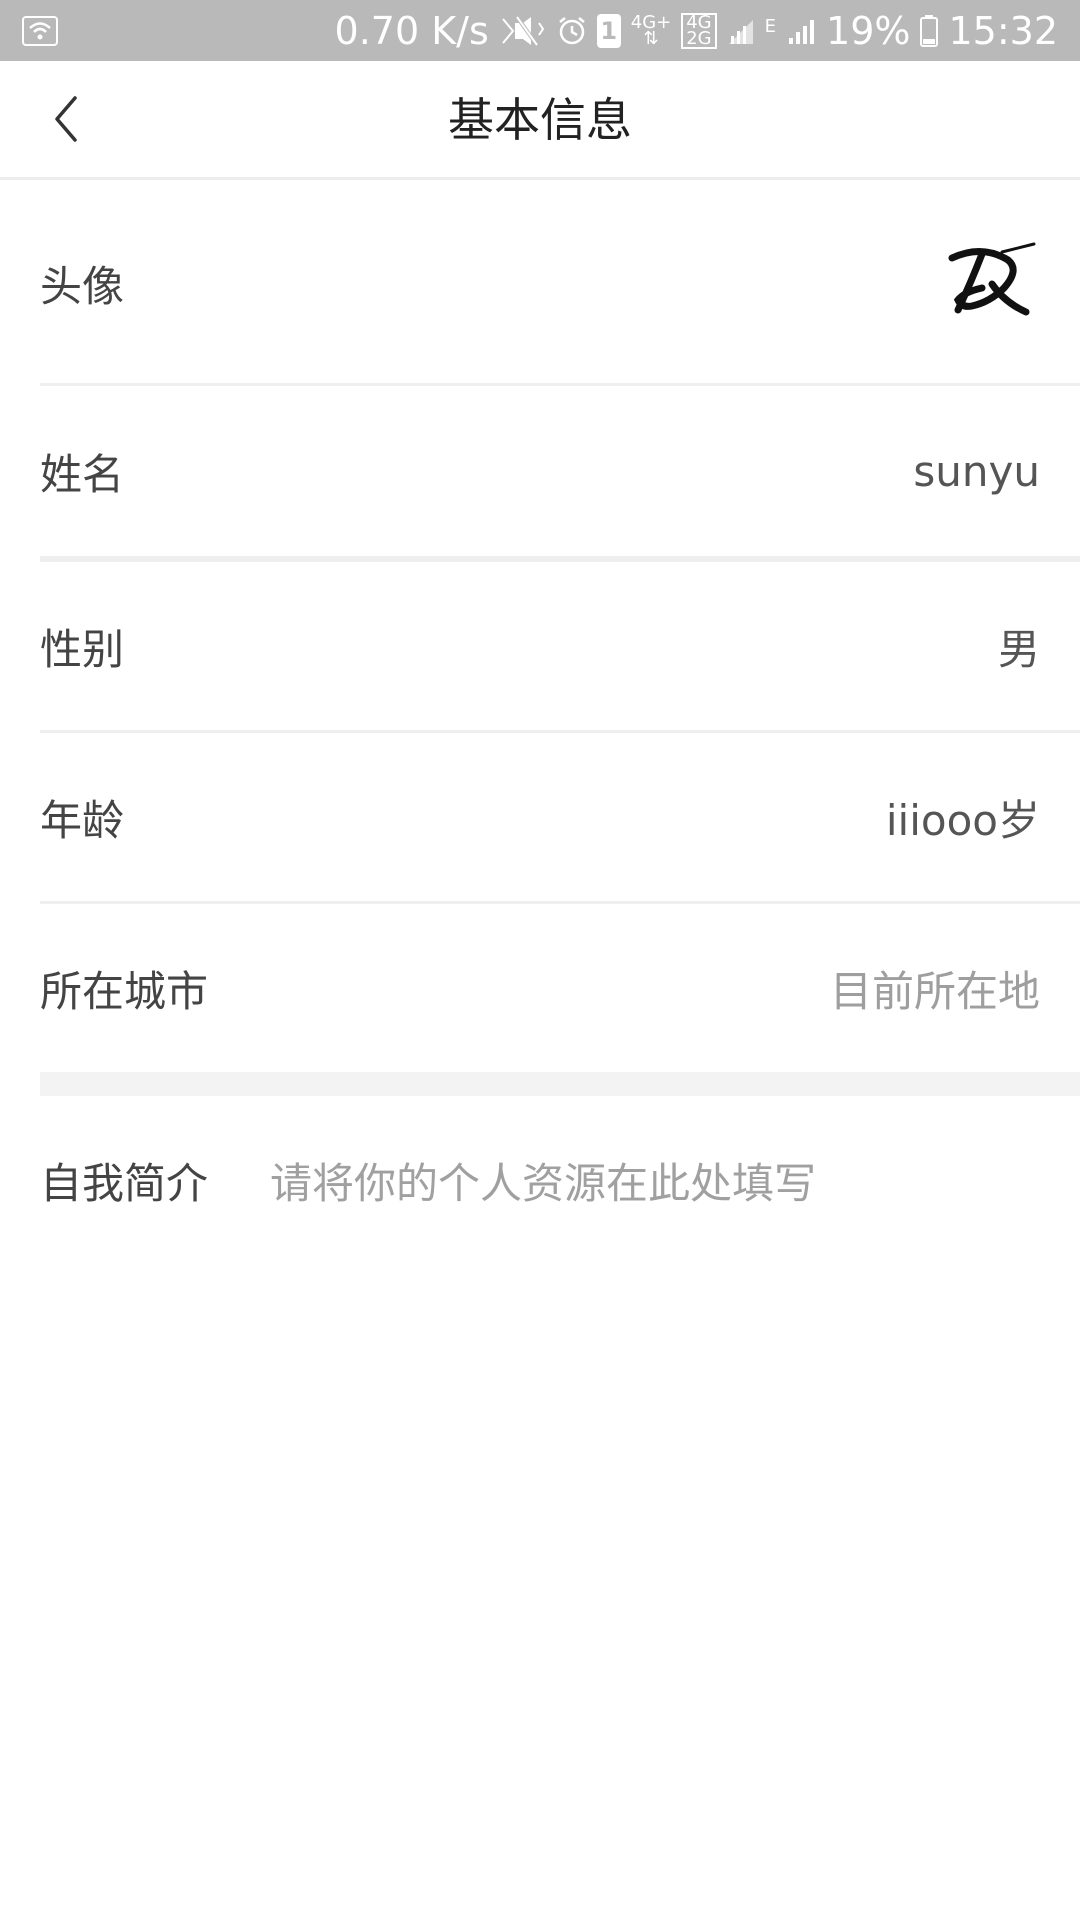 The image size is (1080, 1920). I want to click on alarm-icon, so click(572, 31).